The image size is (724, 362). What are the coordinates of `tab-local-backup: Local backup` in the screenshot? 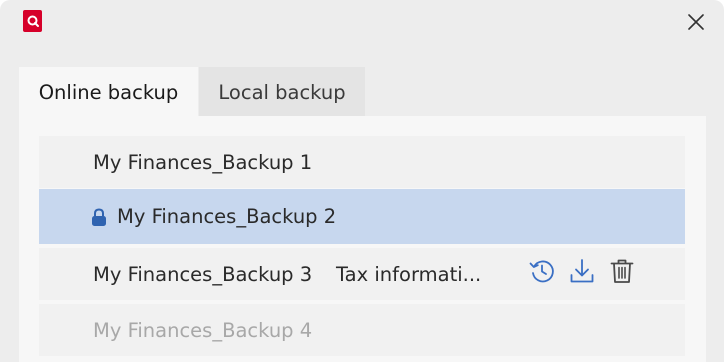 It's located at (282, 92).